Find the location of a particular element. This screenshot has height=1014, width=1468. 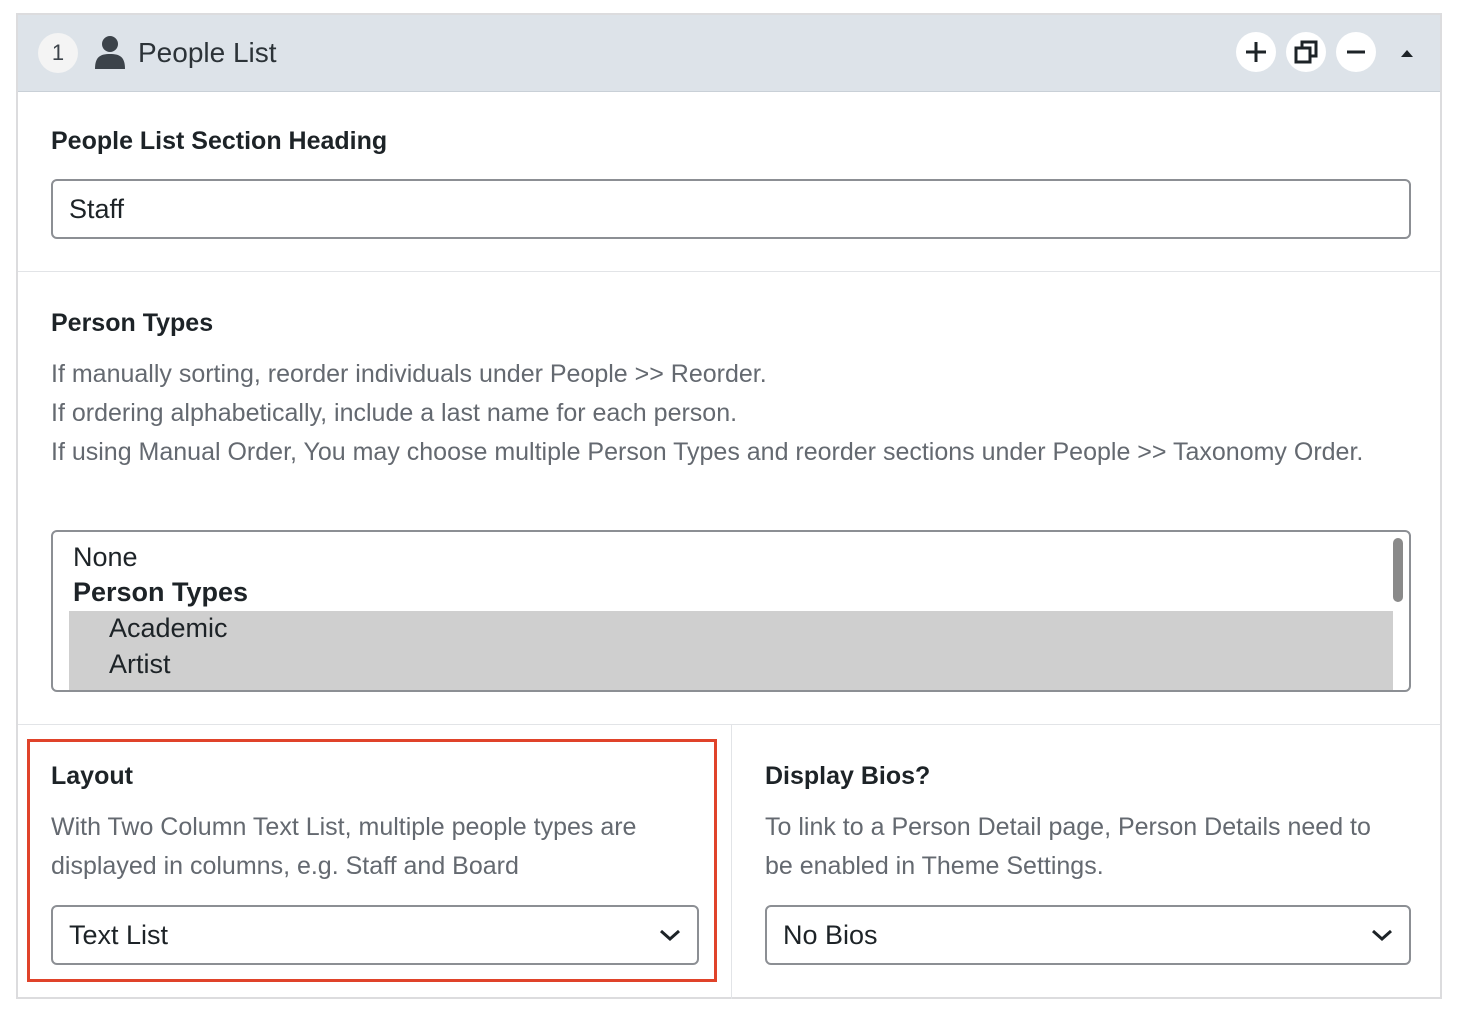

collapse-icon is located at coordinates (1407, 52).